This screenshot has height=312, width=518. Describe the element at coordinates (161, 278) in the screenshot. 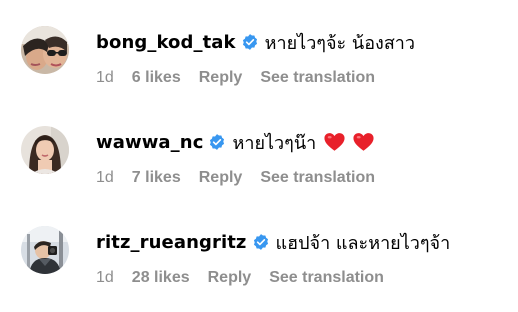

I see `likes-count: 28 likes` at that location.